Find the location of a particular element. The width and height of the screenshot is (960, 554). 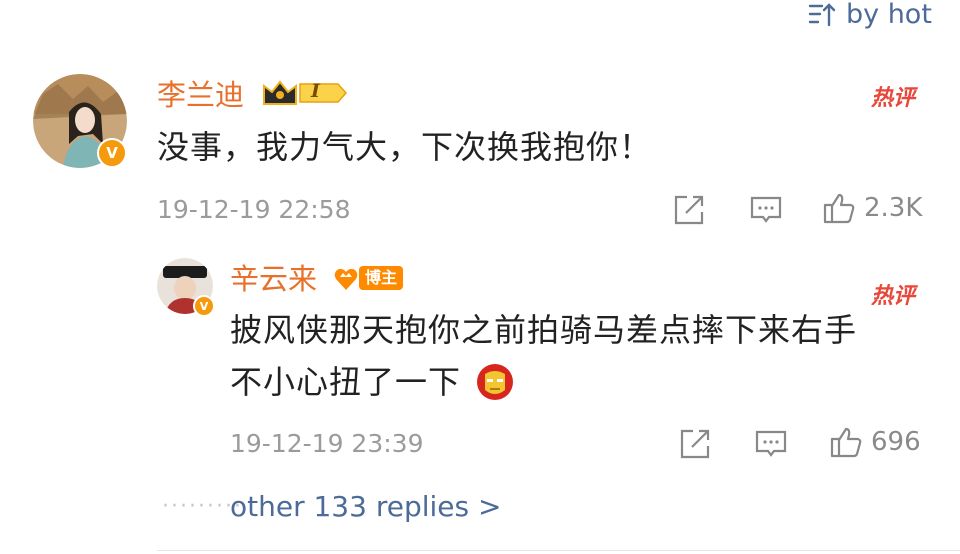

more-replies-link: other 133 replies > is located at coordinates (365, 506).